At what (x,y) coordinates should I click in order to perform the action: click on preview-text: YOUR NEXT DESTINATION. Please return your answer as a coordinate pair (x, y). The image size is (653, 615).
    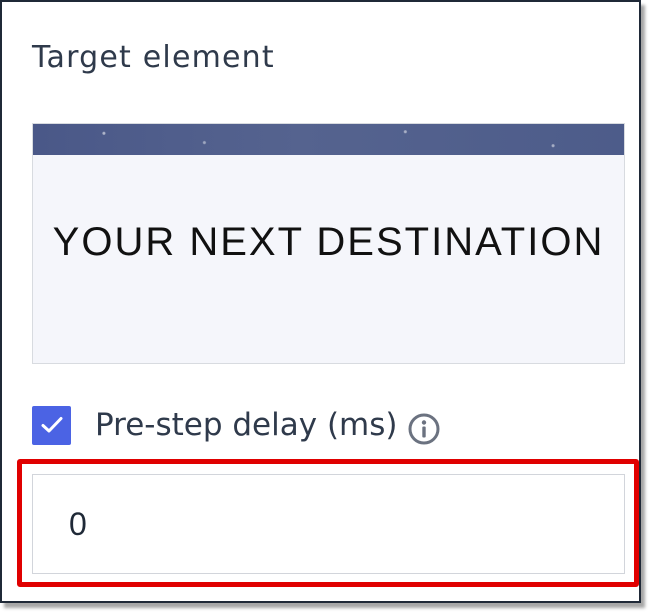
    Looking at the image, I should click on (328, 242).